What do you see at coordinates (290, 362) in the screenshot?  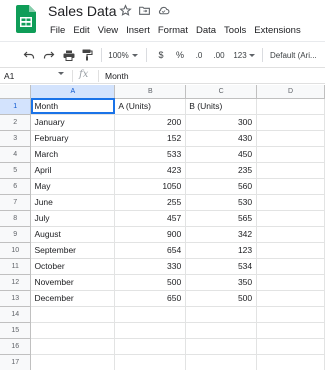 I see `cell-d17` at bounding box center [290, 362].